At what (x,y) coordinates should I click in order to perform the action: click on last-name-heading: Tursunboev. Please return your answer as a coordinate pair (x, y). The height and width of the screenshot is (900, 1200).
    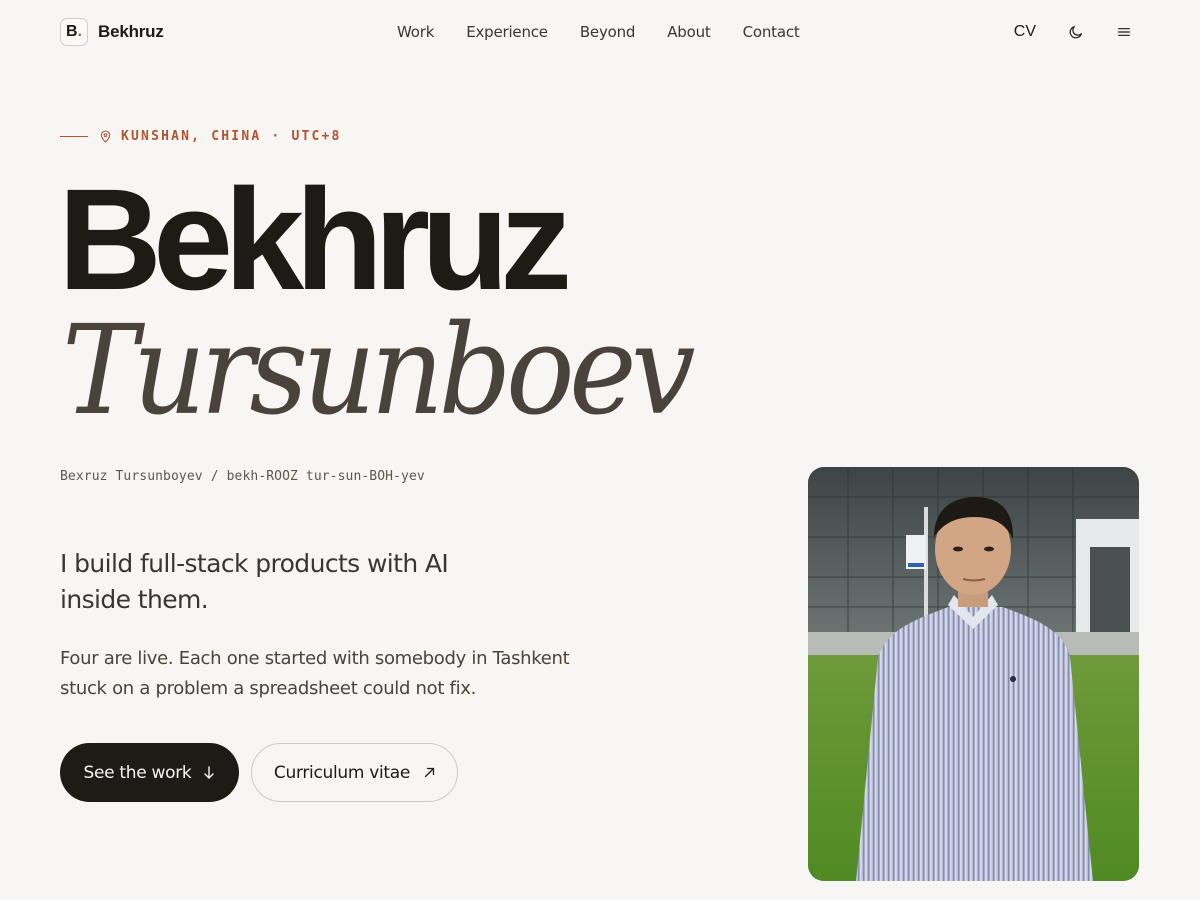
    Looking at the image, I should click on (379, 371).